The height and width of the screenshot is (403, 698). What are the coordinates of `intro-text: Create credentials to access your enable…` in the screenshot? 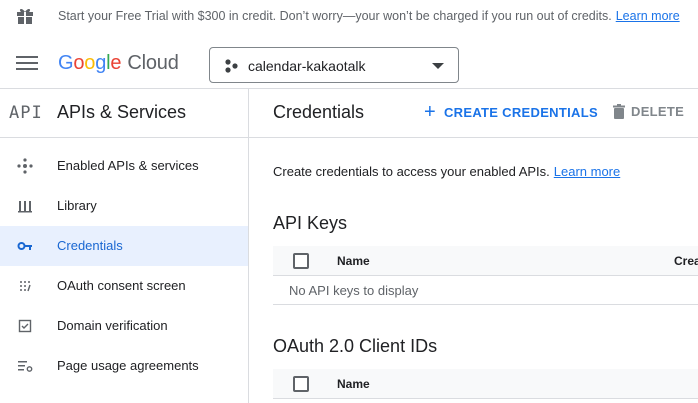 It's located at (446, 171).